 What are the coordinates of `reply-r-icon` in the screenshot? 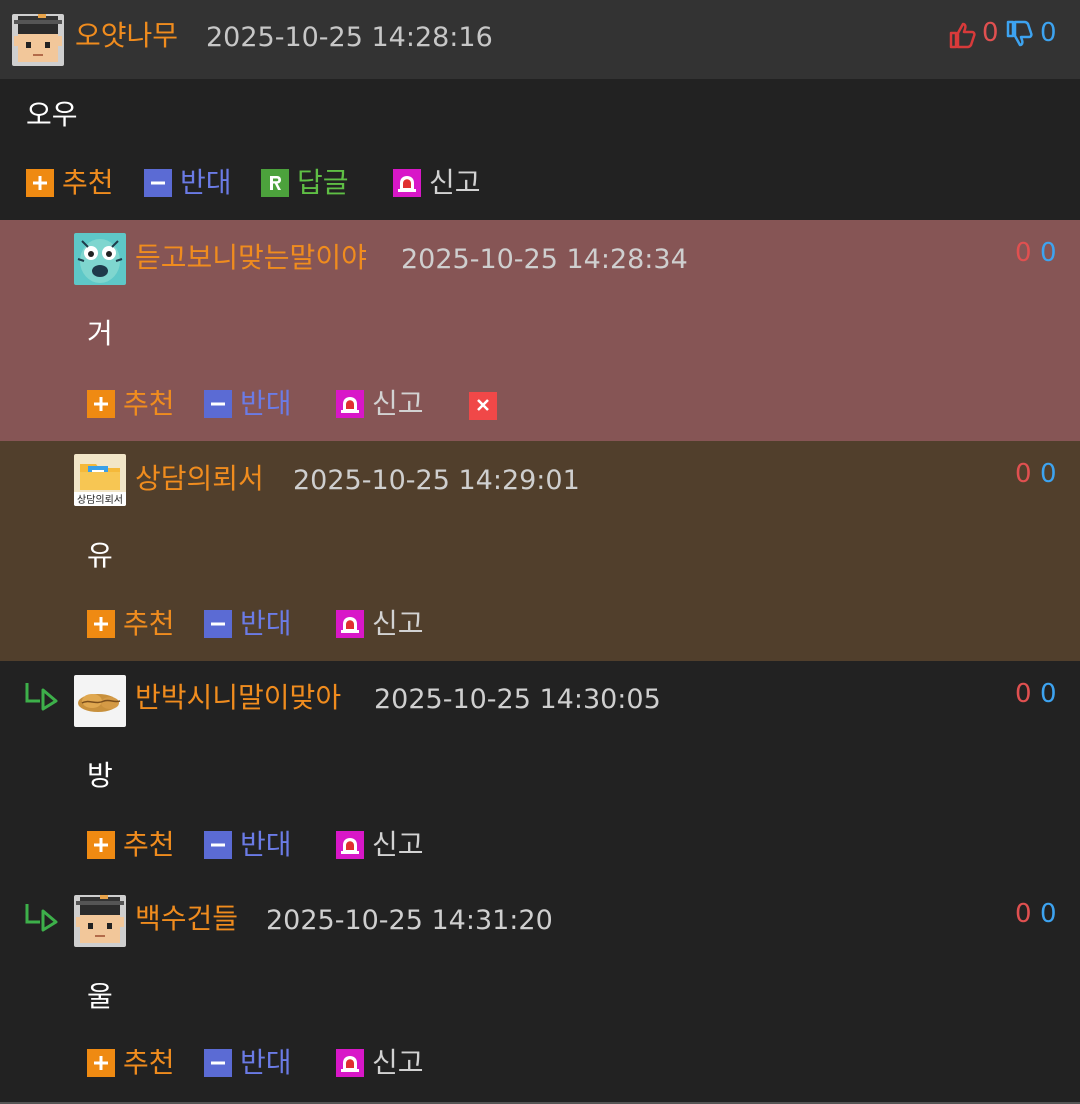 It's located at (275, 183).